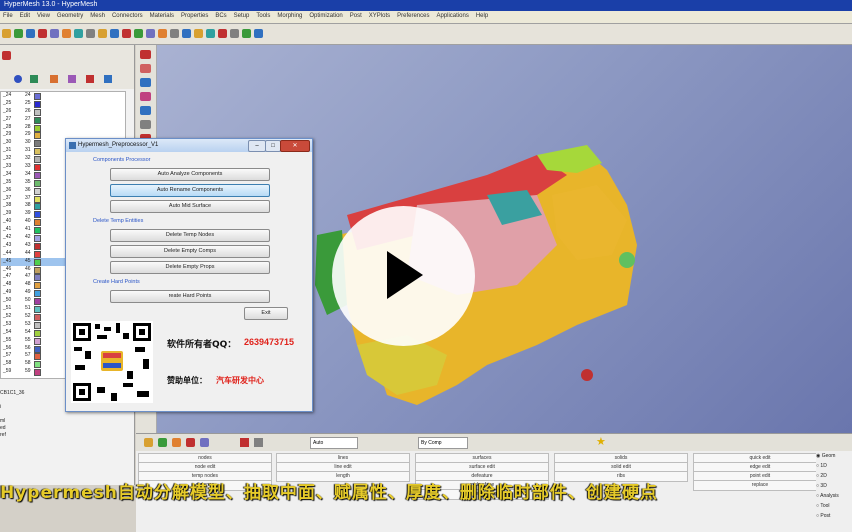 The width and height of the screenshot is (852, 532). Describe the element at coordinates (190, 235) in the screenshot. I see `delete-temp-nodes-button: Delete Temp Nodes` at that location.